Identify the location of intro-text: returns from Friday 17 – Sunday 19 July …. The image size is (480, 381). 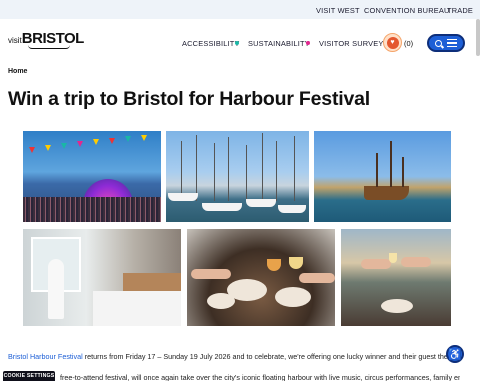
(268, 356).